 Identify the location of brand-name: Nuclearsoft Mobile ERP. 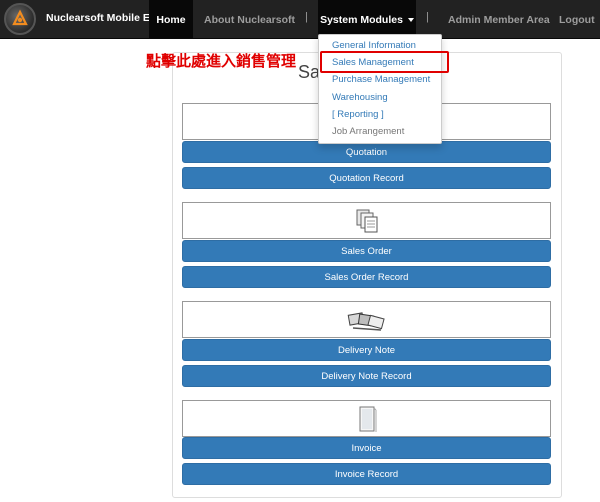
(105, 18).